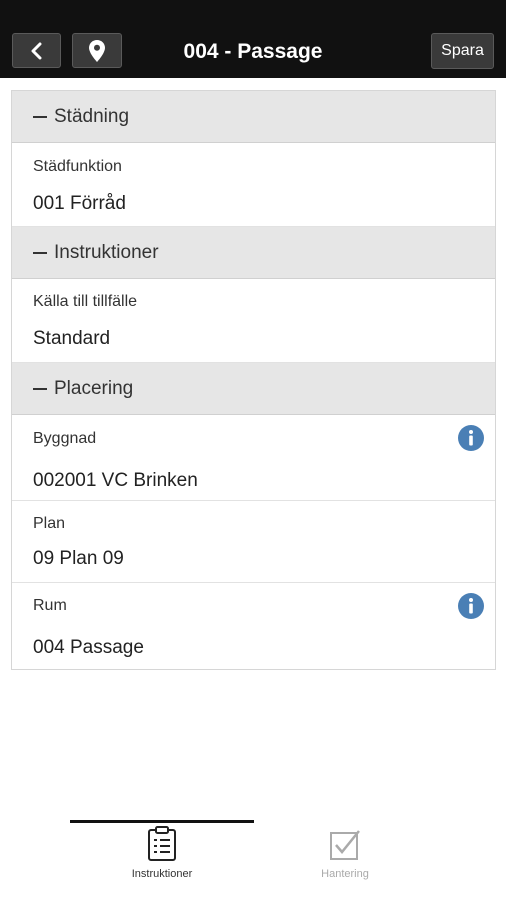 The width and height of the screenshot is (506, 900). I want to click on save-button: Spara, so click(462, 51).